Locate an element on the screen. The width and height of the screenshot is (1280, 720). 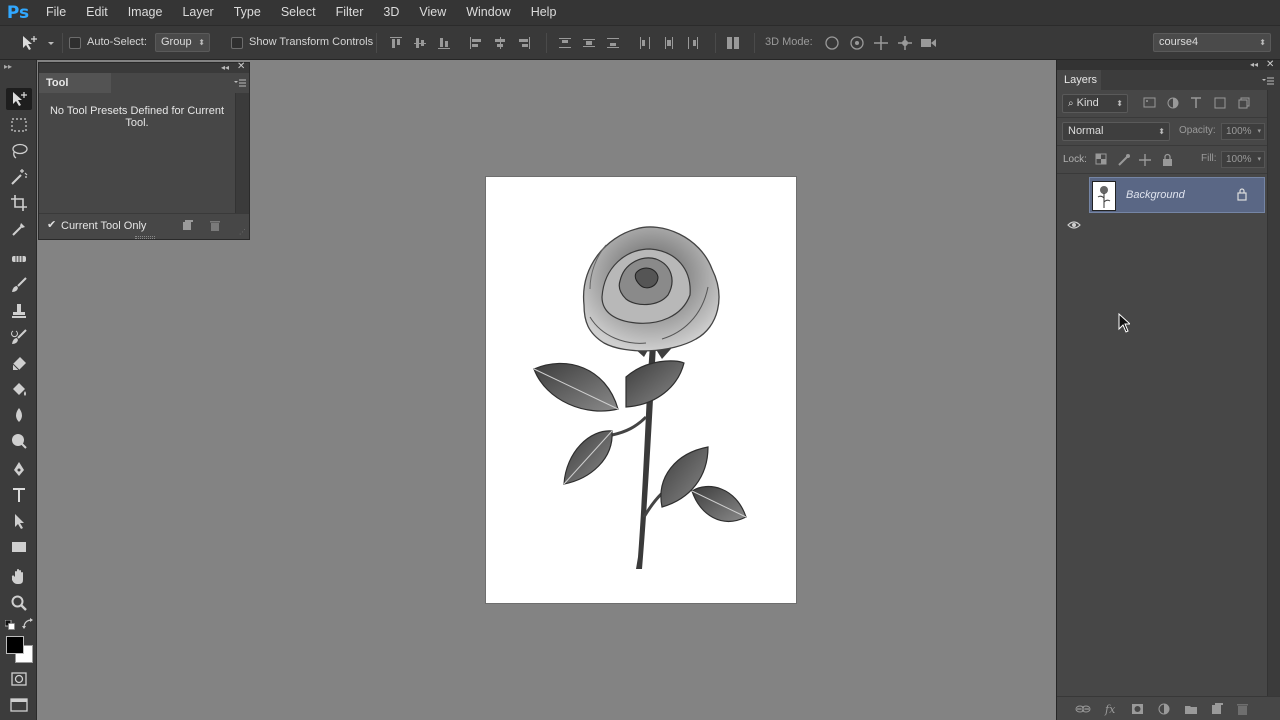
auto-select-checkbox is located at coordinates (75, 43).